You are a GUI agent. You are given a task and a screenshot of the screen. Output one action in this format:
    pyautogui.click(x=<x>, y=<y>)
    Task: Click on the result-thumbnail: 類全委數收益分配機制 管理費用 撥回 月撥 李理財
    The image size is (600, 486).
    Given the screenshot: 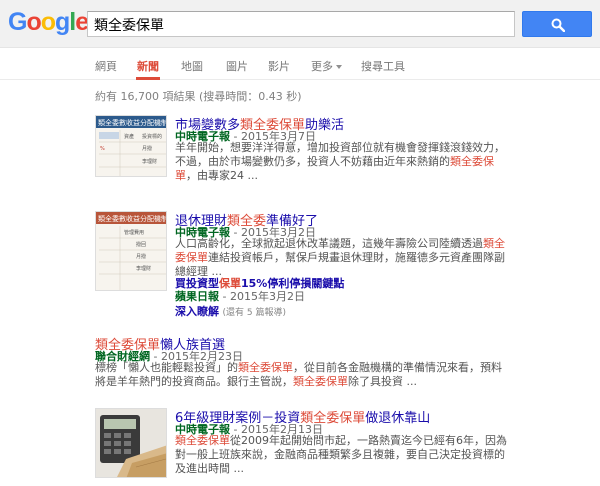 What is the action you would take?
    pyautogui.click(x=131, y=251)
    